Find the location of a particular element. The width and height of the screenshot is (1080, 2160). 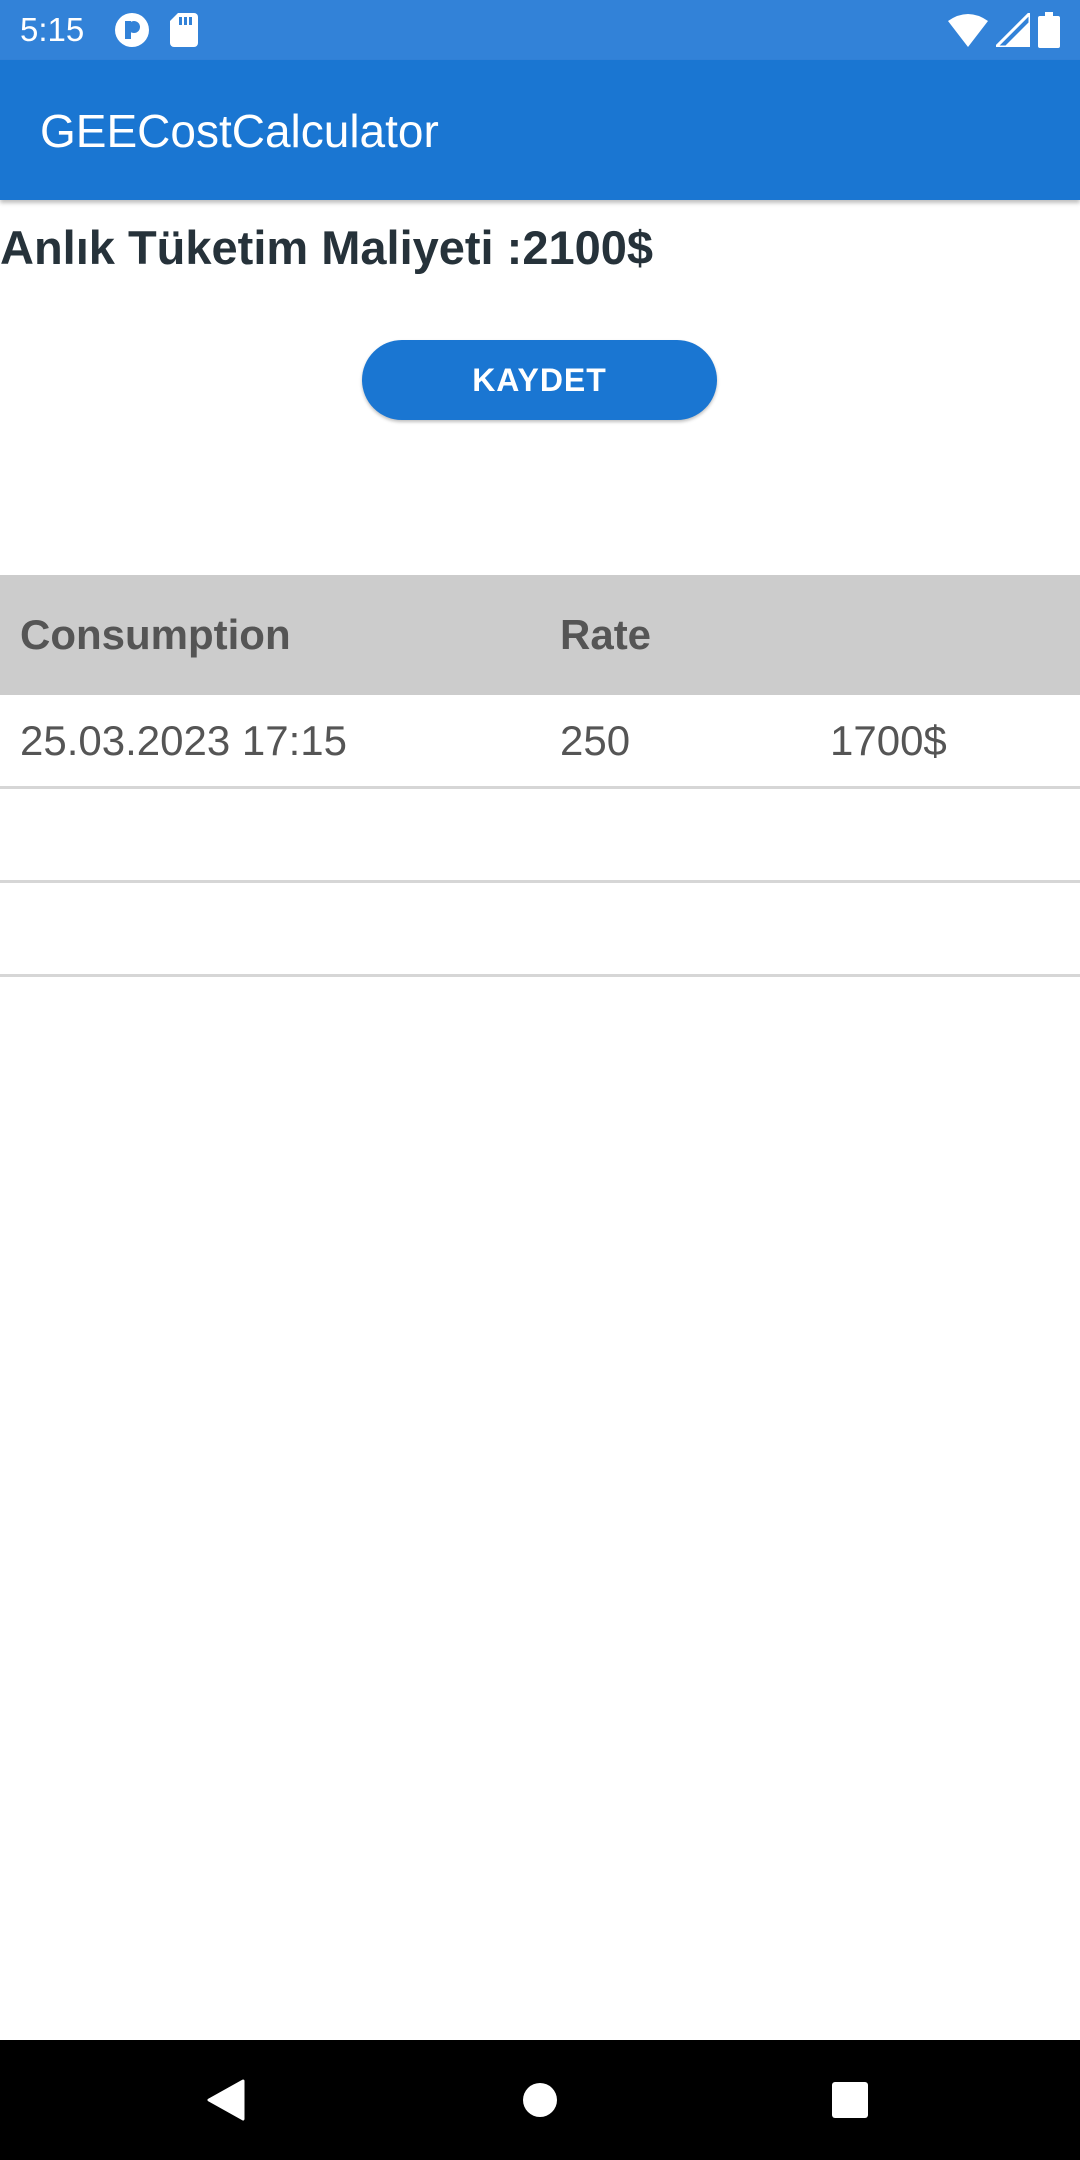

app-bar: GEECostCalculator is located at coordinates (540, 130).